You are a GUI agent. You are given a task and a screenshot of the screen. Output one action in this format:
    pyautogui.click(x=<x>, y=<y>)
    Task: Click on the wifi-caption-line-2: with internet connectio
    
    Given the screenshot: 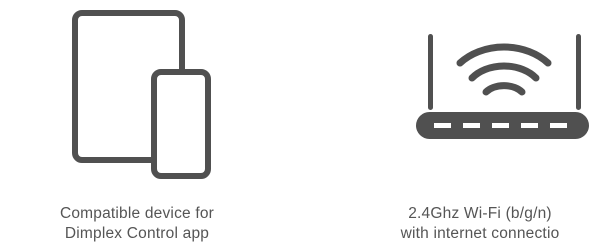 What is the action you would take?
    pyautogui.click(x=480, y=233)
    